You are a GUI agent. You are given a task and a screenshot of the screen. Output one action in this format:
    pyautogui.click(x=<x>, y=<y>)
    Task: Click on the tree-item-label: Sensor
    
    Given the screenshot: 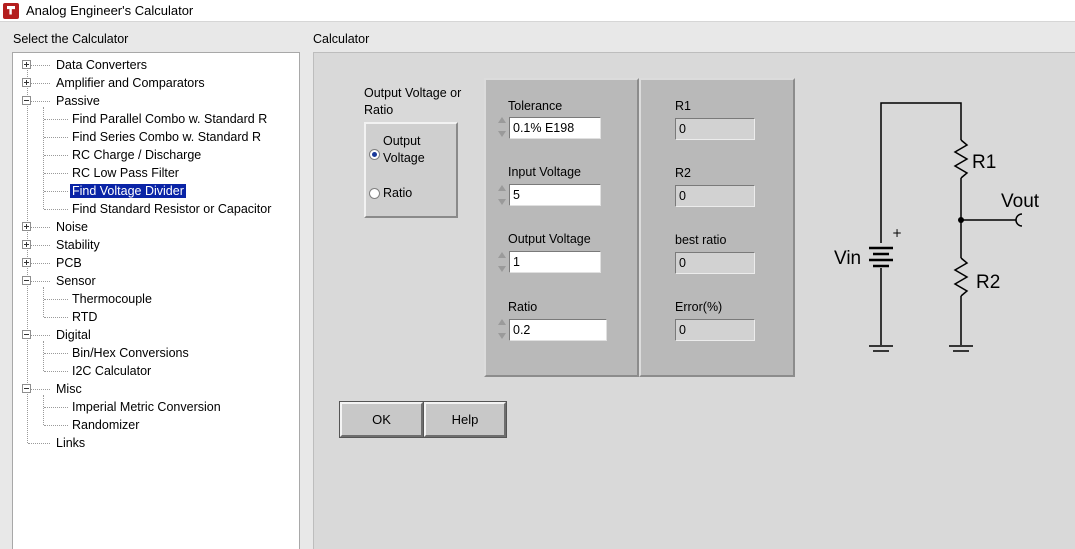 What is the action you would take?
    pyautogui.click(x=76, y=281)
    